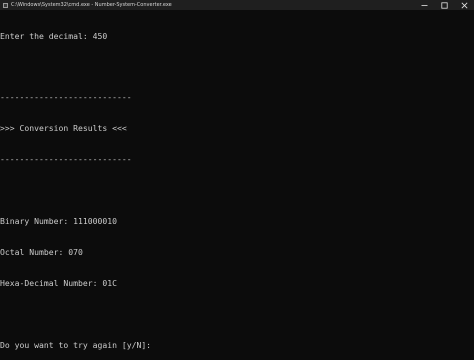  I want to click on prompt-enter-decimal: Enter the decimal: 450, so click(54, 35).